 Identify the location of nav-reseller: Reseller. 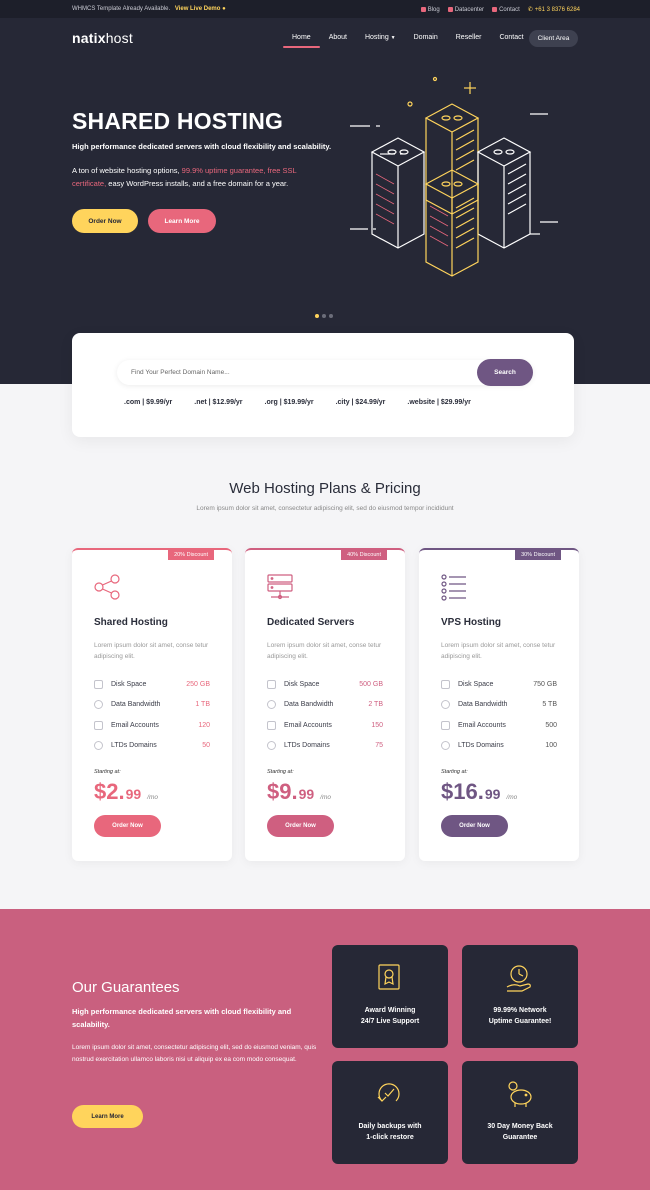
(469, 37).